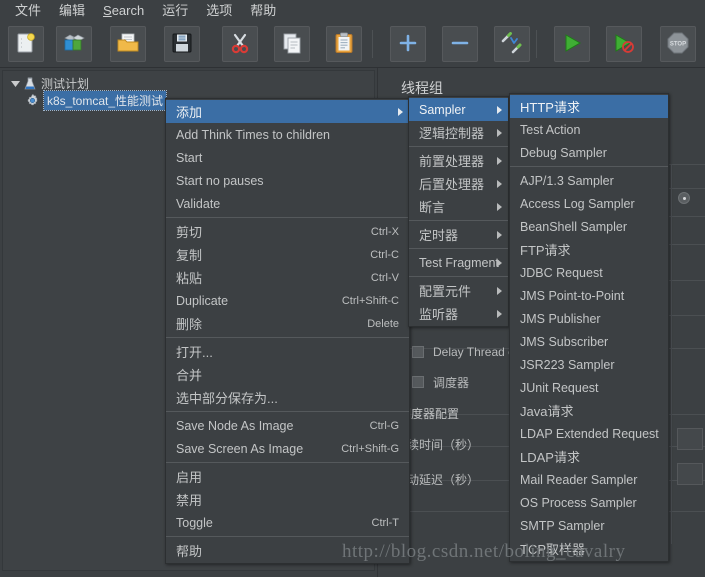 Image resolution: width=705 pixels, height=577 pixels. What do you see at coordinates (589, 152) in the screenshot?
I see `sampler-item-debug-sampler: Debug Sampler` at bounding box center [589, 152].